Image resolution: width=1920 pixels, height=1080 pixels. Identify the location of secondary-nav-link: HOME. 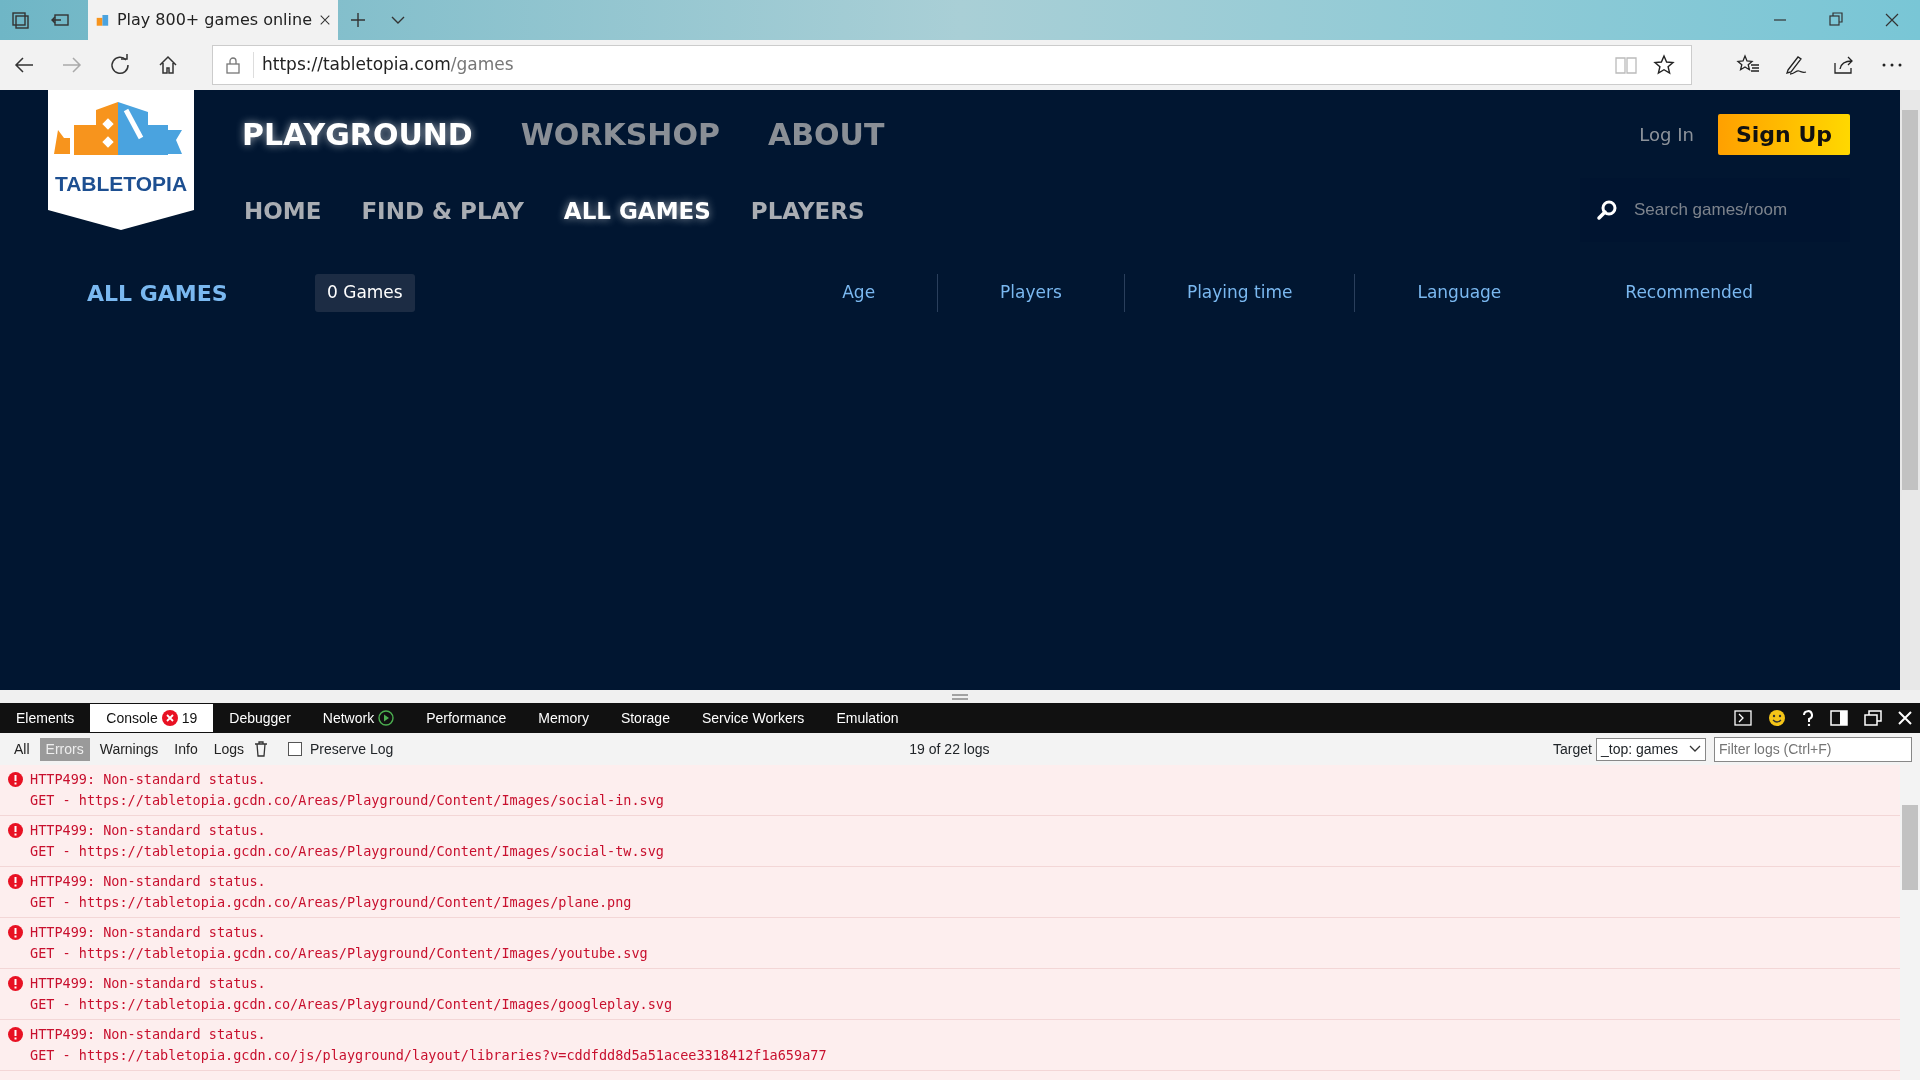
(283, 211).